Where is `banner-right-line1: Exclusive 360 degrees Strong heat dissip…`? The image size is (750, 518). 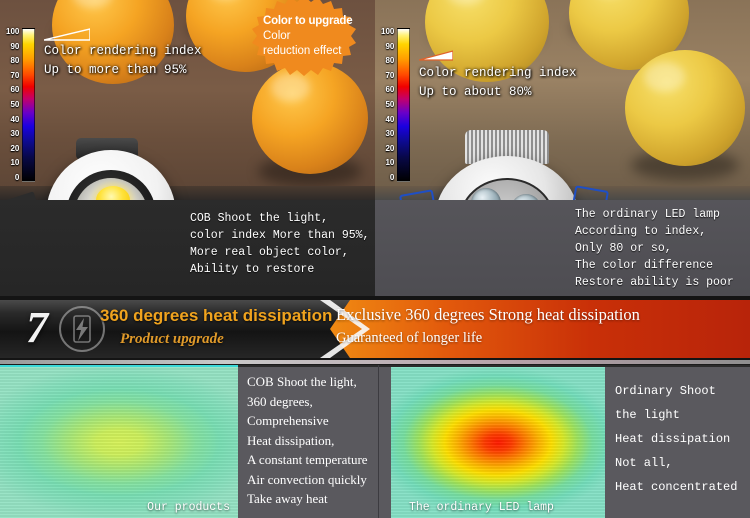
banner-right-line1: Exclusive 360 degrees Strong heat dissip… is located at coordinates (488, 314).